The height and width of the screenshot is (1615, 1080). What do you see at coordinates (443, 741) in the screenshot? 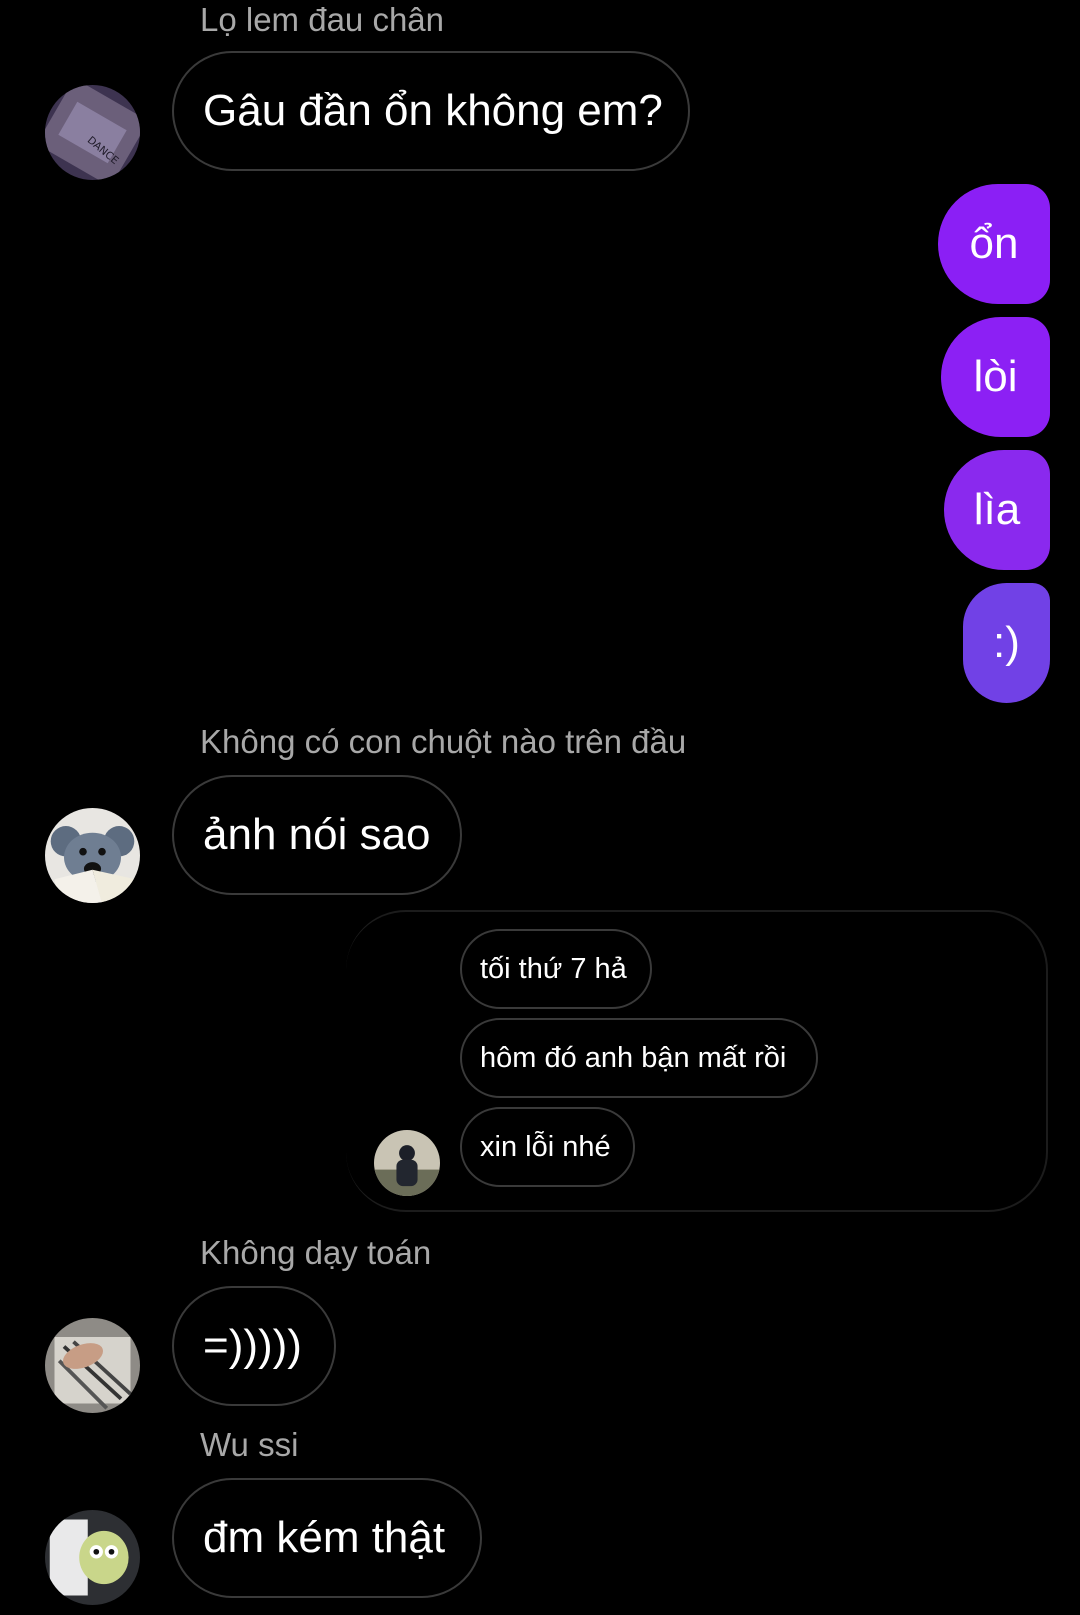
I see `sender-name: Không có con chuột nào trên đầu` at bounding box center [443, 741].